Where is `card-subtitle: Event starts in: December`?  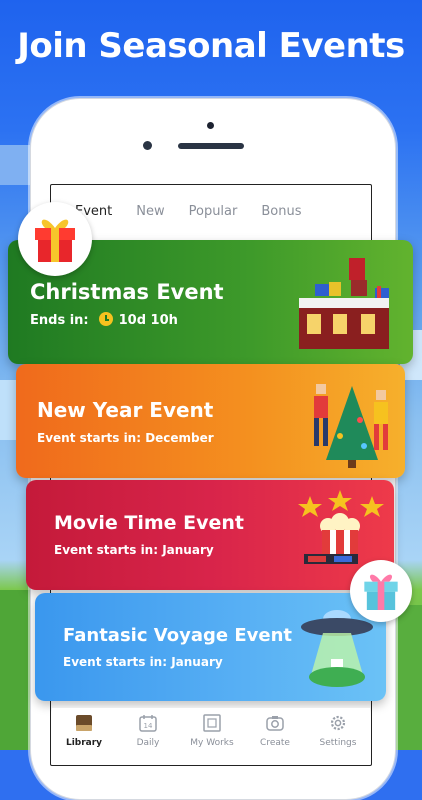 card-subtitle: Event starts in: December is located at coordinates (125, 438).